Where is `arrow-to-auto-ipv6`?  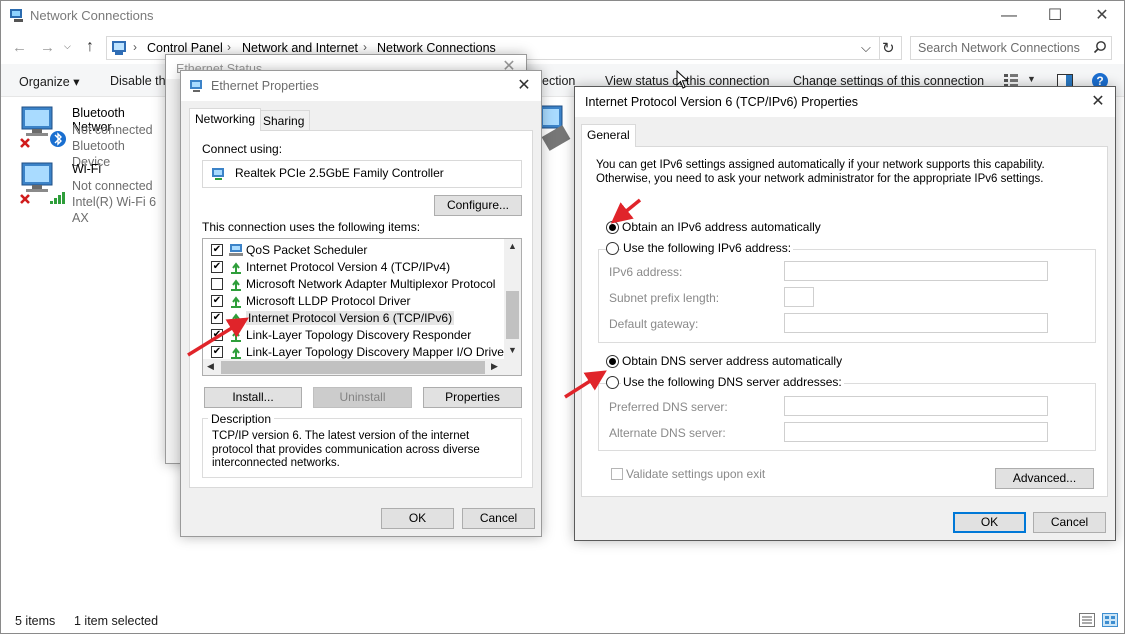 arrow-to-auto-ipv6 is located at coordinates (626, 211).